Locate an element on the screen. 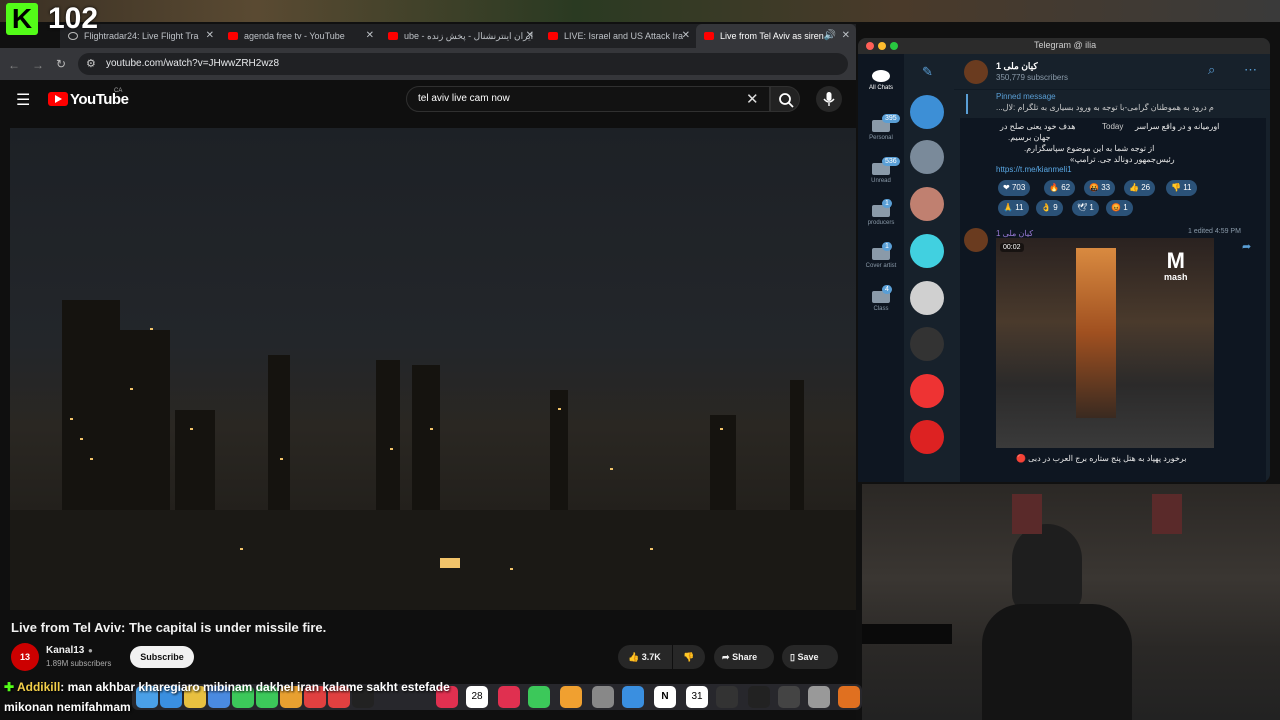 Image resolution: width=1280 pixels, height=720 pixels. tab-agenda: agenda free tv - YouTube ✕ is located at coordinates (300, 36).